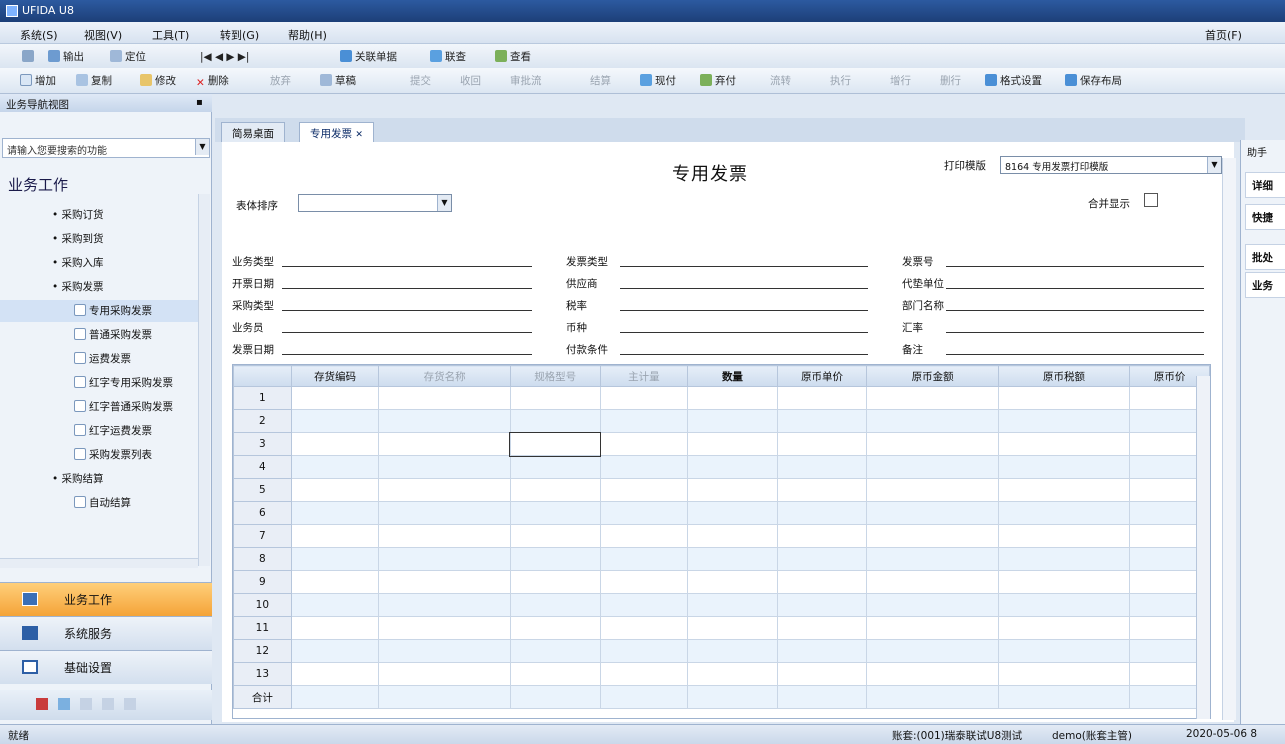 The width and height of the screenshot is (1285, 744). Describe the element at coordinates (224, 57) in the screenshot. I see `nav-arrows-icon: |◀ ◀ ▶ ▶|` at that location.